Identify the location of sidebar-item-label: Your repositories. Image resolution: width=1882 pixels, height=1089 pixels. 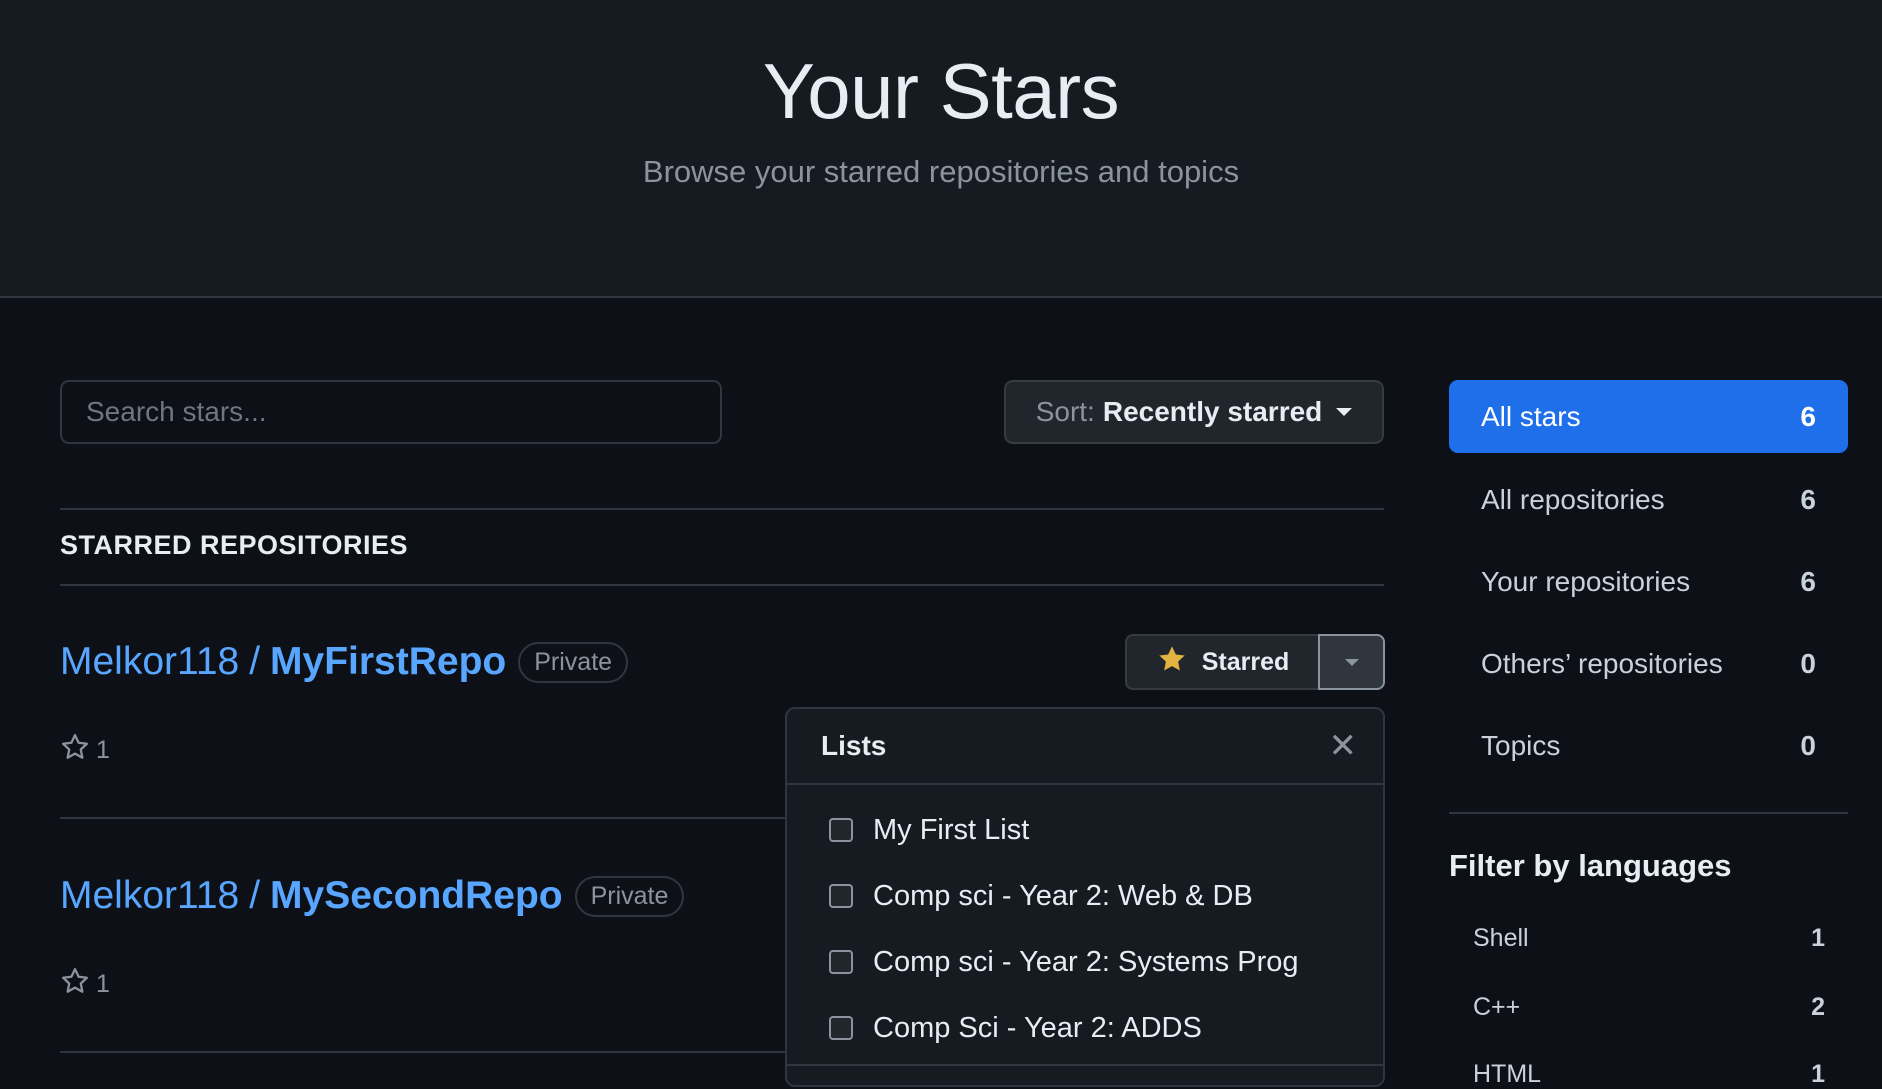
(1586, 581).